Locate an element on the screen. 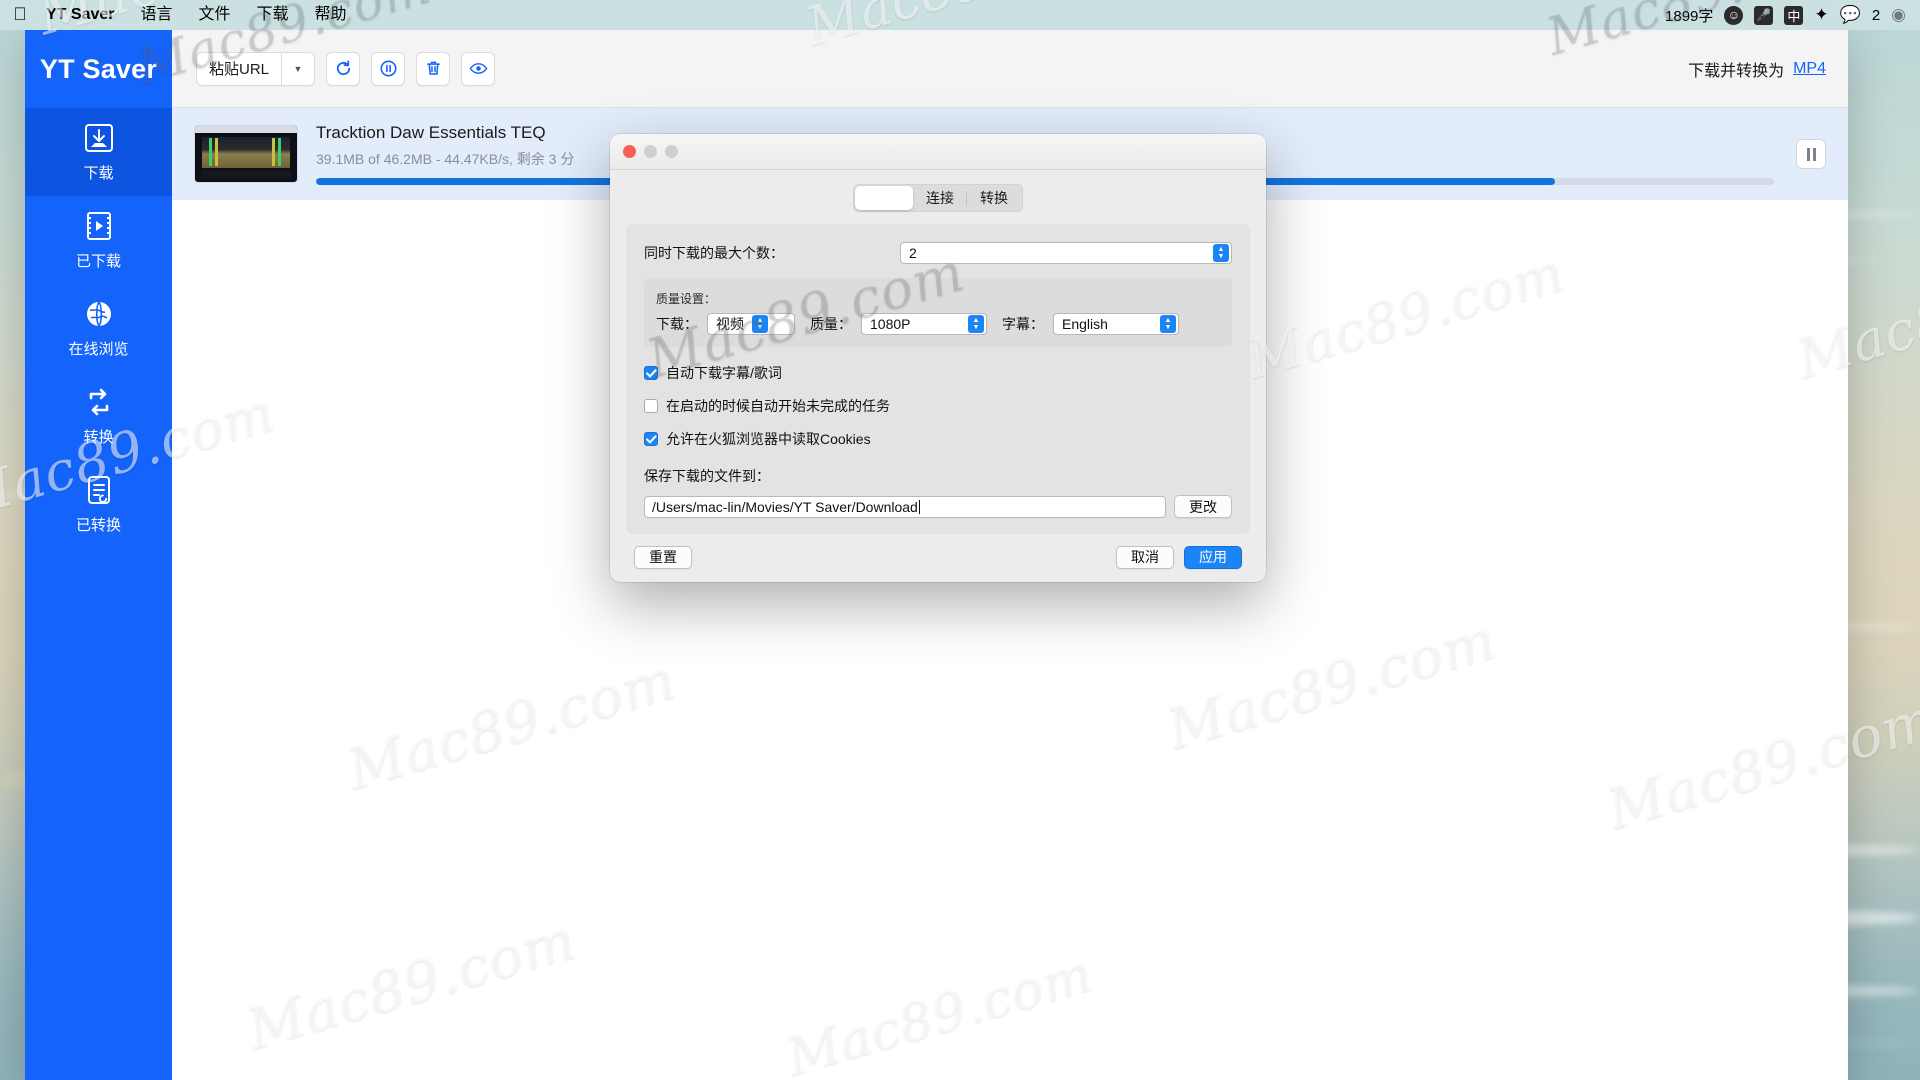  pause-circle-icon is located at coordinates (388, 68).